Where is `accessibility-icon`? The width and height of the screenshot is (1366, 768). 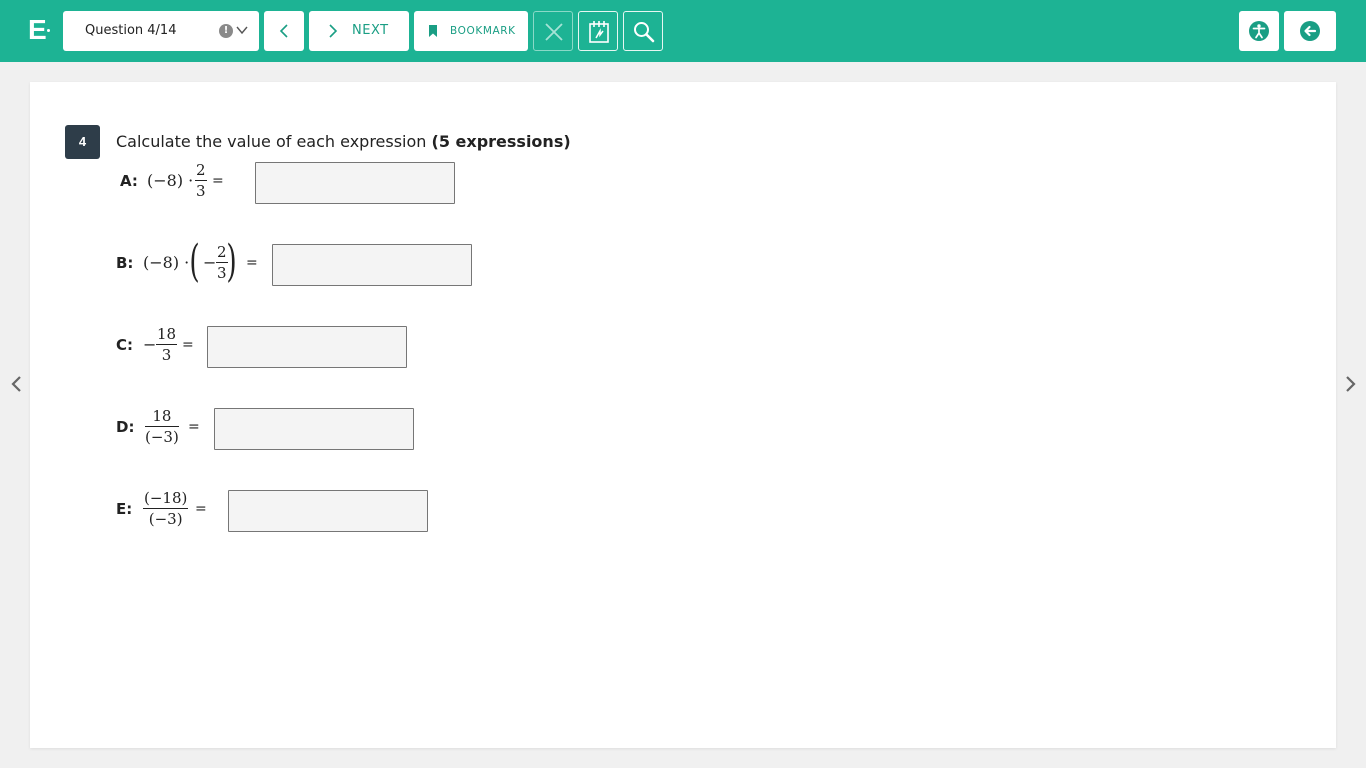
accessibility-icon is located at coordinates (1259, 31).